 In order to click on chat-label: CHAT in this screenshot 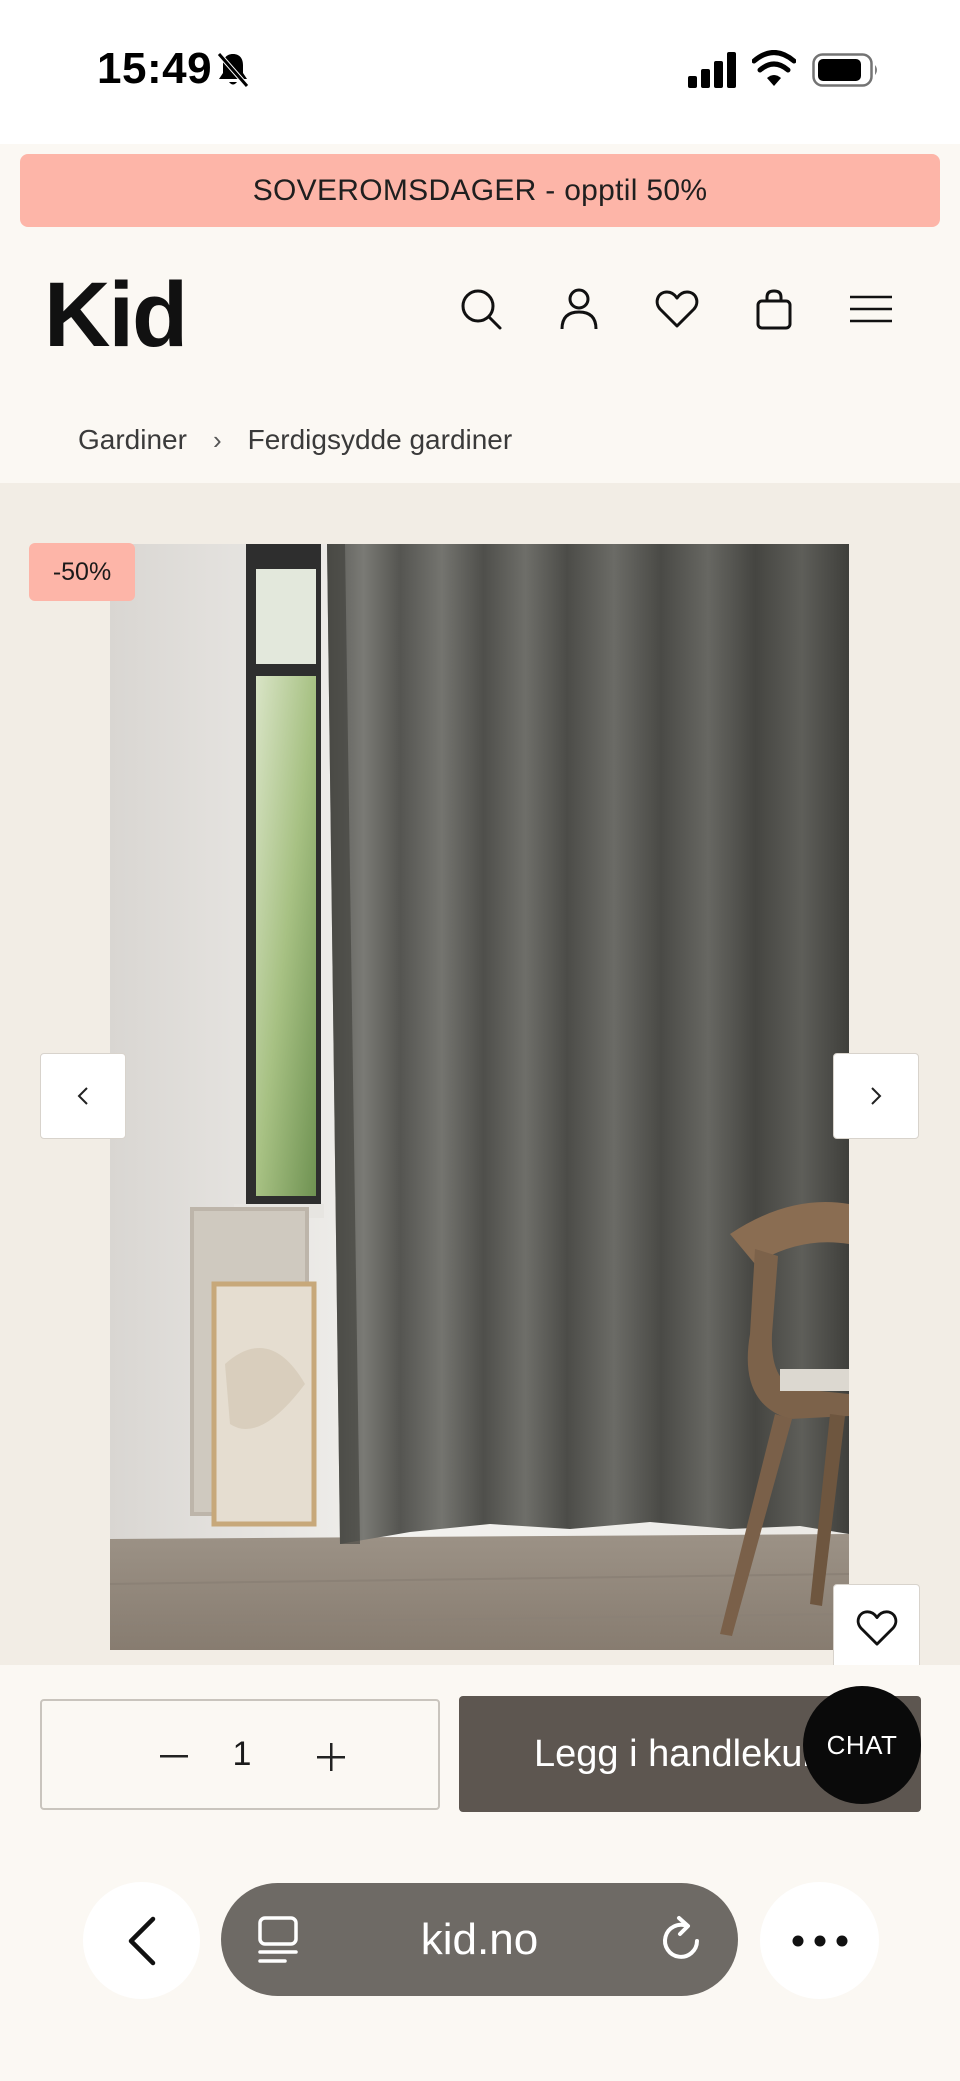, I will do `click(862, 1744)`.